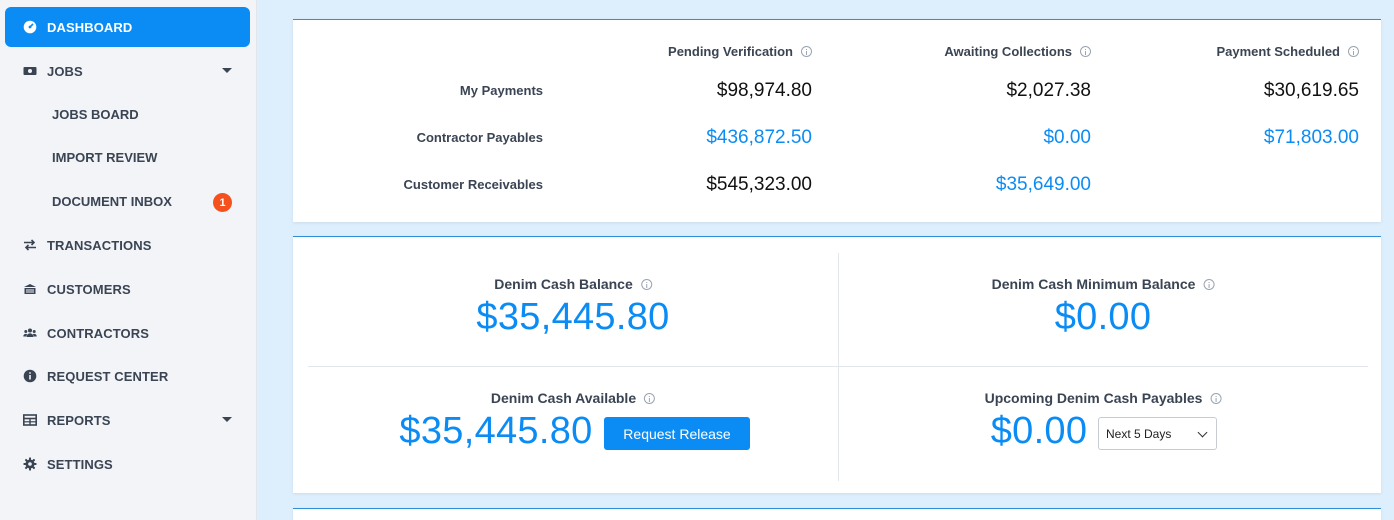  I want to click on cash-minimum-value: $0.00, so click(1103, 317).